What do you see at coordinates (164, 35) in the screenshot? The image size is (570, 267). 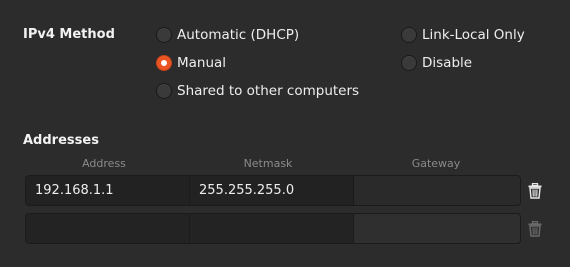 I see `radio-circle-automatic-dhcp` at bounding box center [164, 35].